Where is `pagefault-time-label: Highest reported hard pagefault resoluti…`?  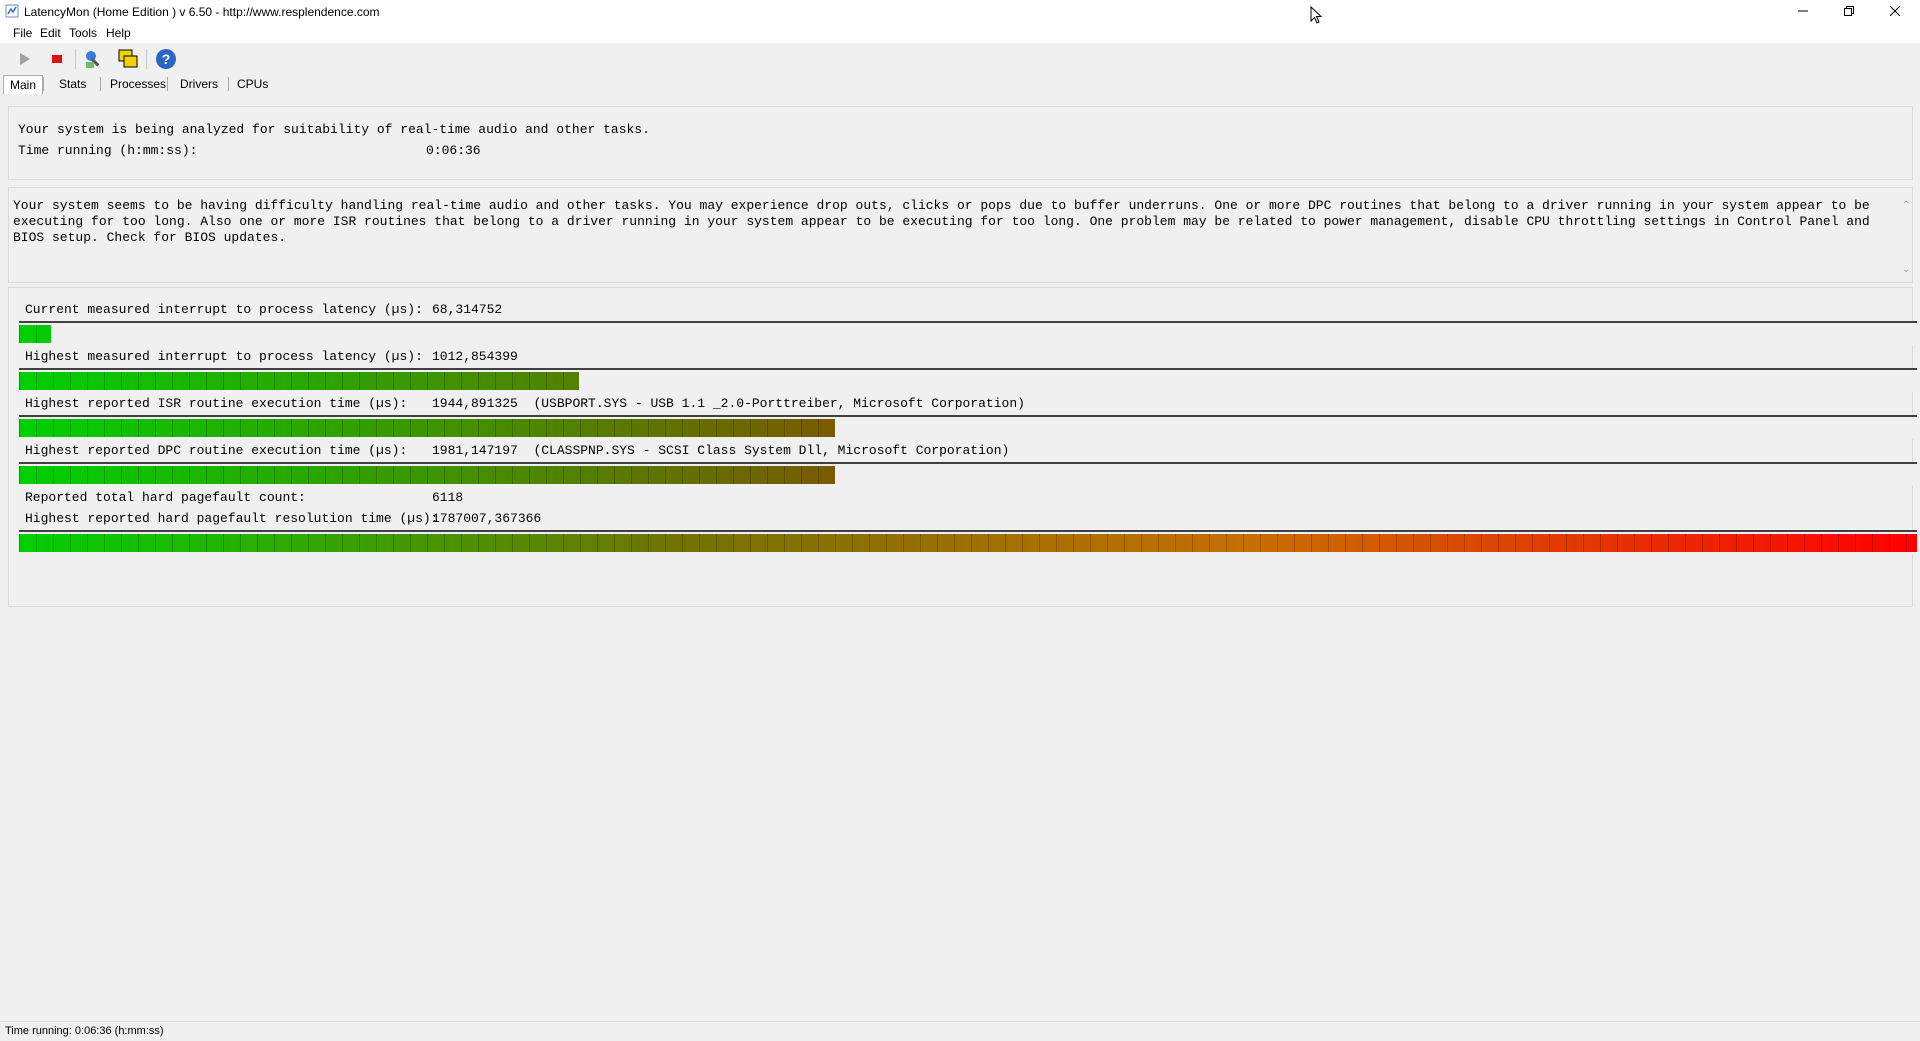 pagefault-time-label: Highest reported hard pagefault resoluti… is located at coordinates (232, 518).